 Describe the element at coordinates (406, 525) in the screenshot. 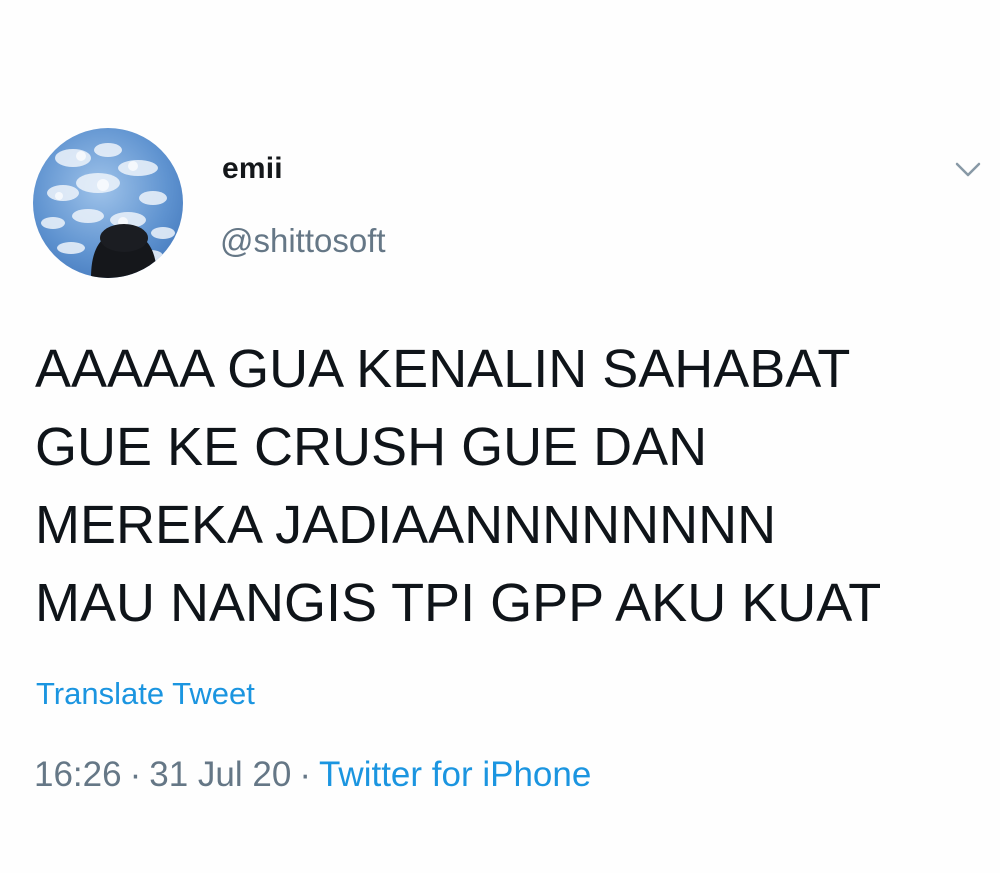

I see `tweet-text-line: MEREKA JADIAANNNNNNNN` at that location.